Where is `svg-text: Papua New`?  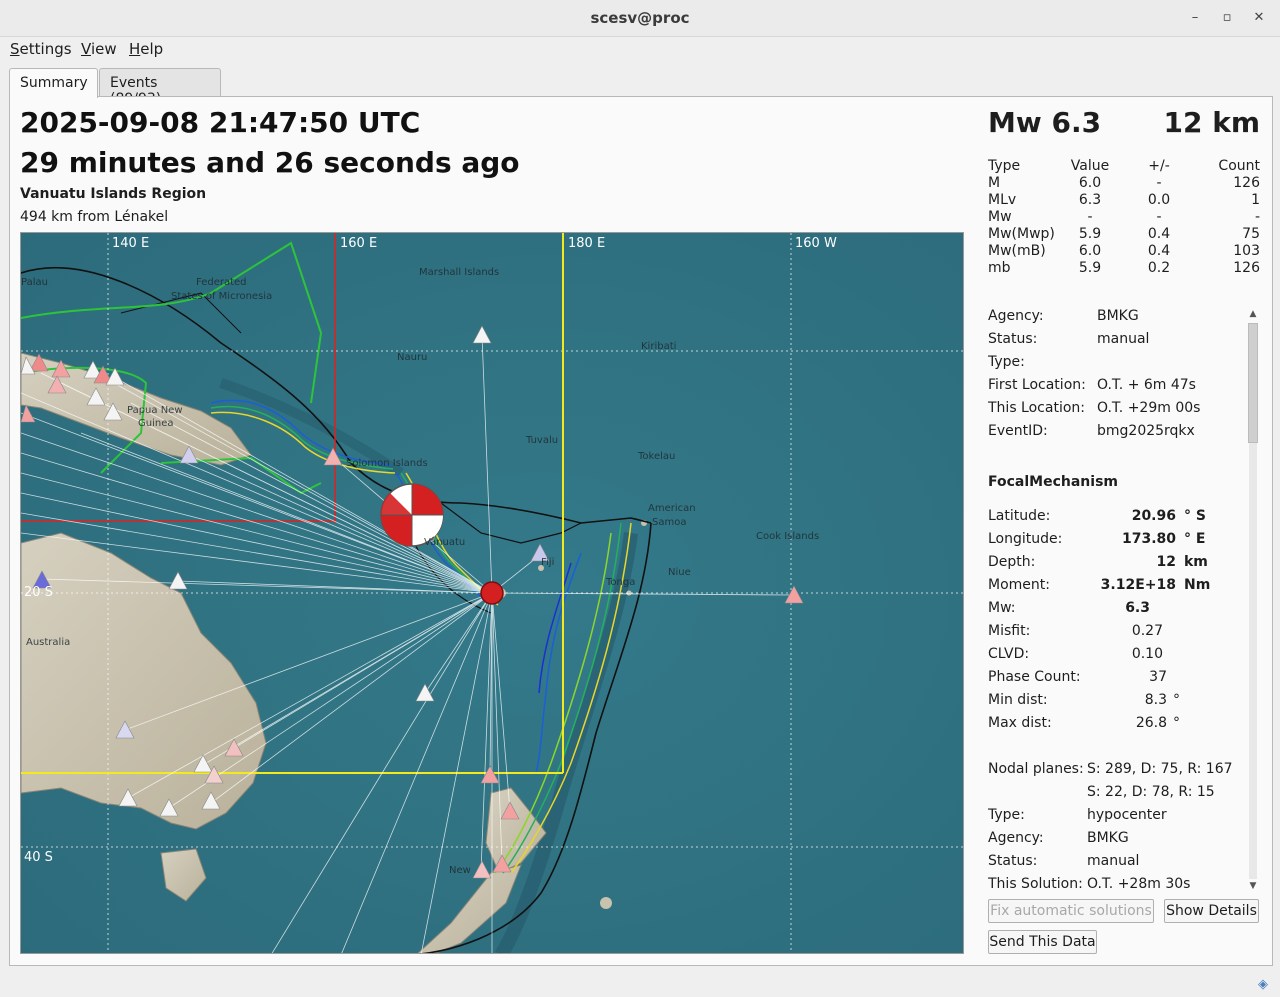 svg-text: Papua New is located at coordinates (155, 410).